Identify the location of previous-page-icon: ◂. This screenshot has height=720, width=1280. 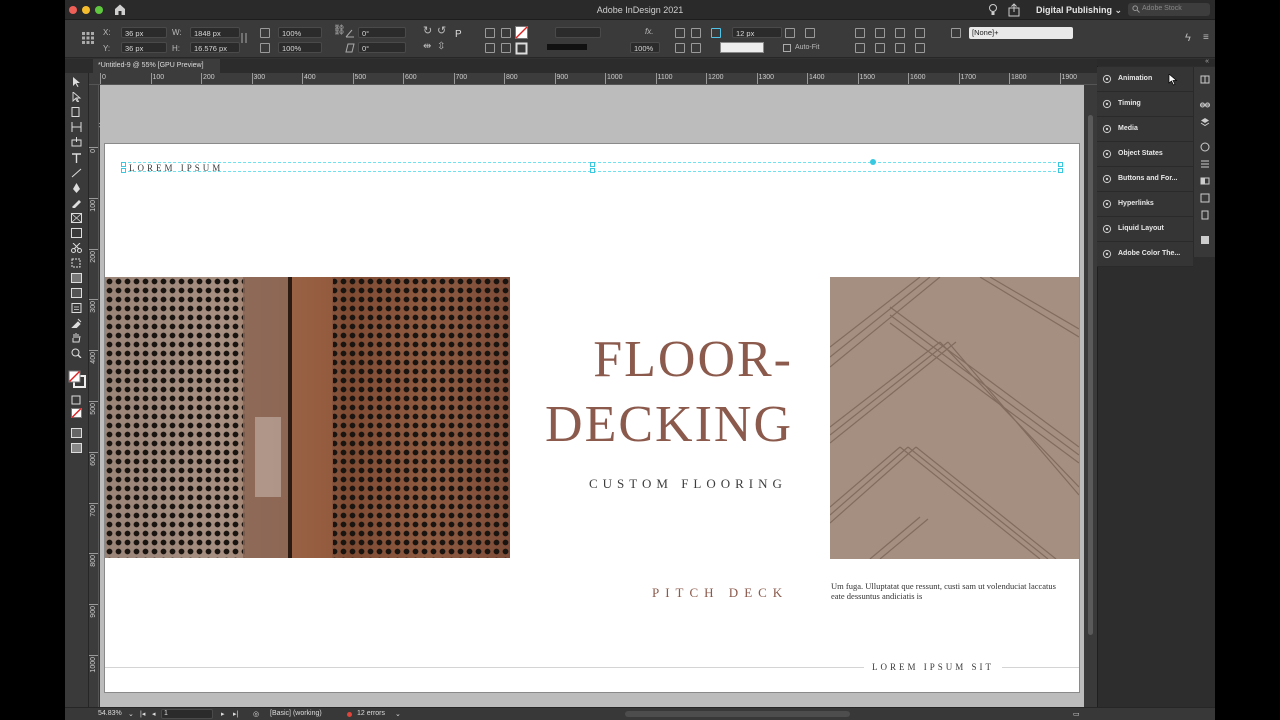
(154, 714).